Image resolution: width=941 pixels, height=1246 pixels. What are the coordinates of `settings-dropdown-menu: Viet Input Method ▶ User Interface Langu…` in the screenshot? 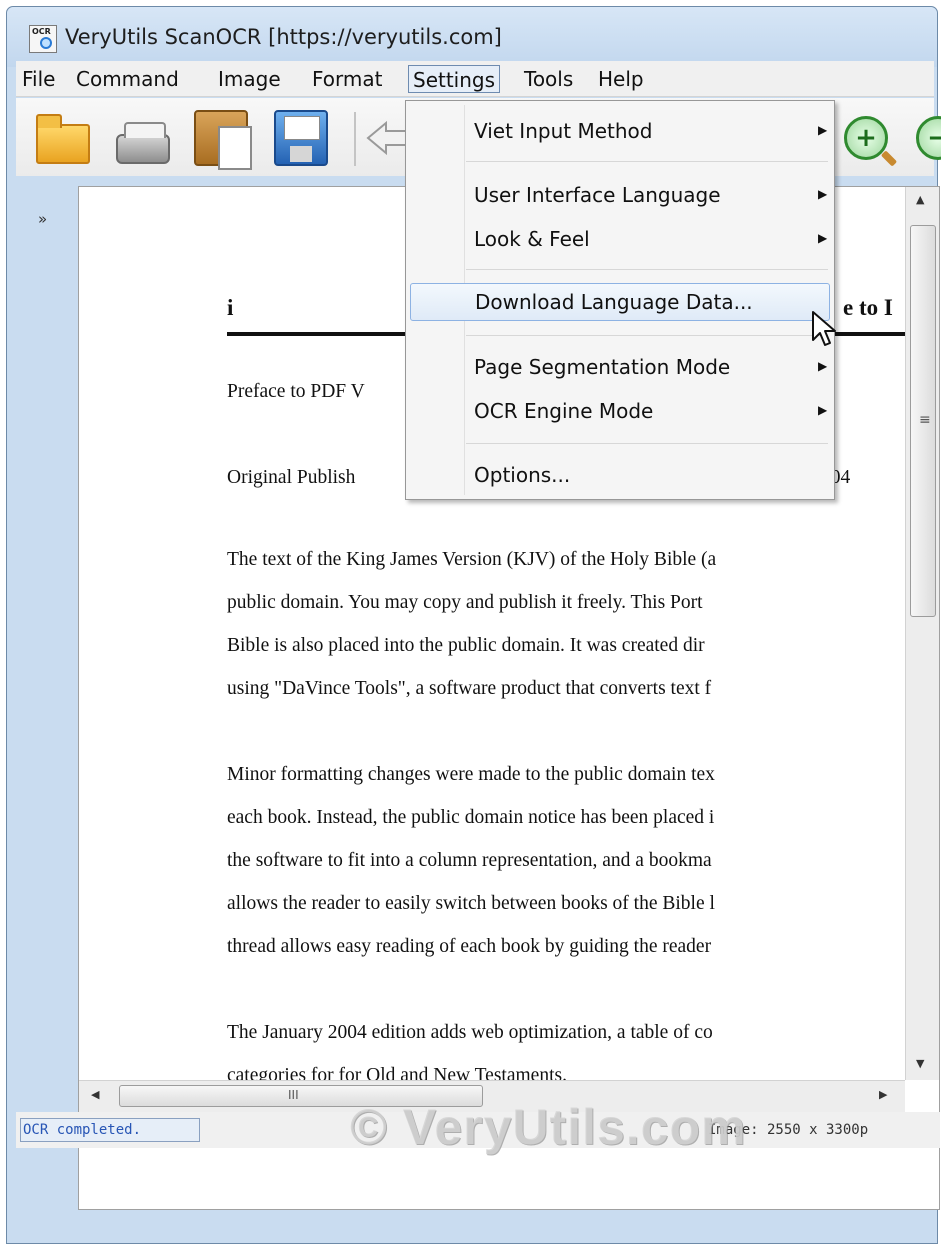 It's located at (620, 300).